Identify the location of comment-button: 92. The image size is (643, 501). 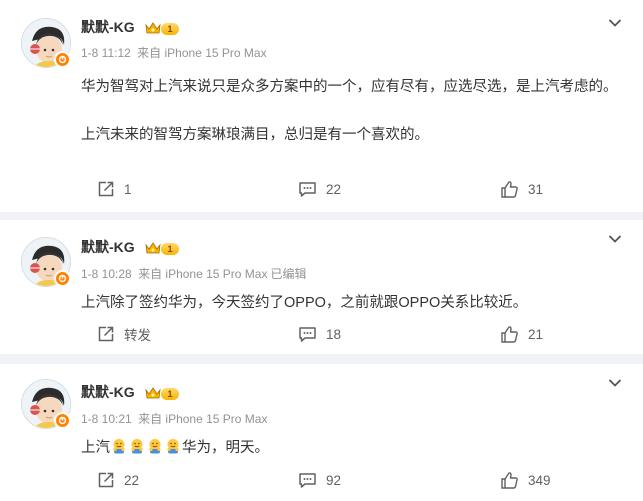
(319, 480).